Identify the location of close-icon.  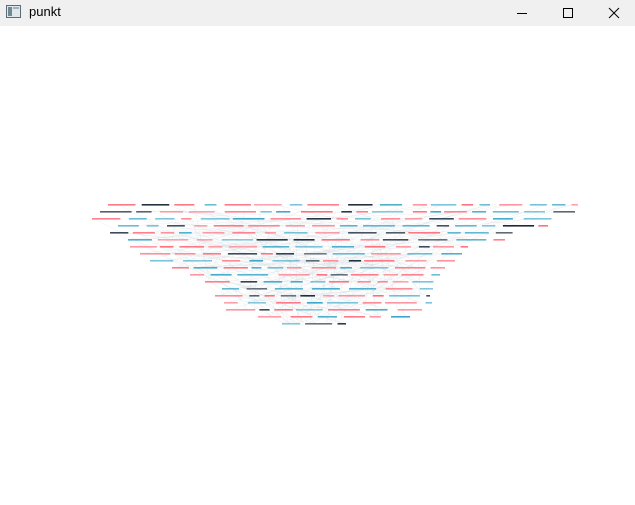
(614, 13).